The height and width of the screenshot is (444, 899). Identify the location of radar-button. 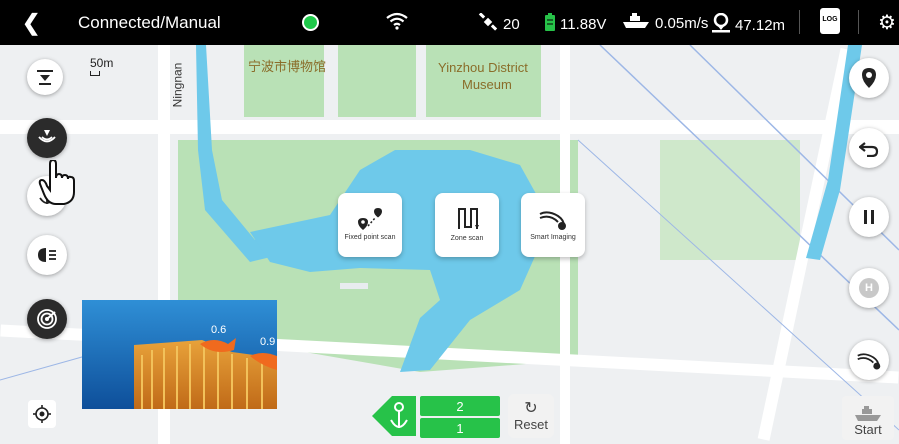
(47, 319).